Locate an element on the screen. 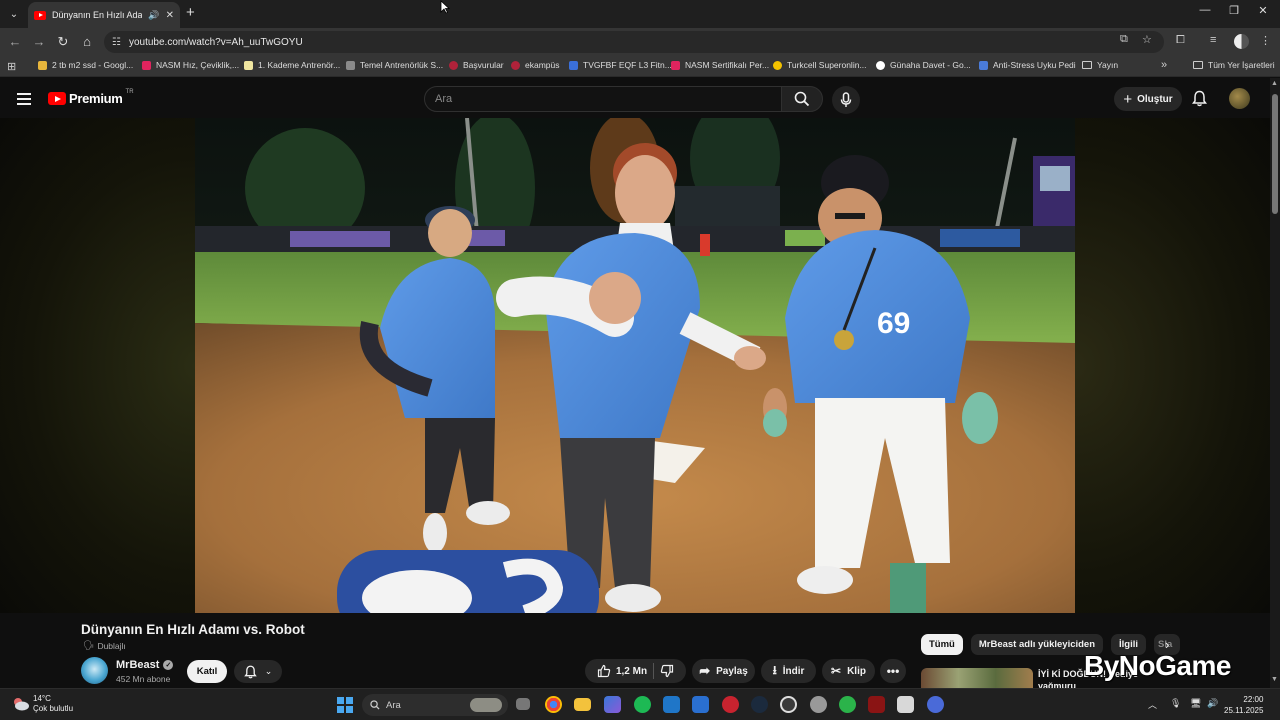 The image size is (1280, 720). watermark-logo: ByNoGame is located at coordinates (1157, 665).